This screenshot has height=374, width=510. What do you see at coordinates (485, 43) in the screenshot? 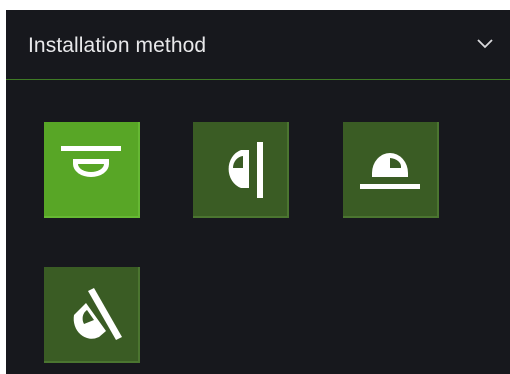
I see `chevron-down-icon` at bounding box center [485, 43].